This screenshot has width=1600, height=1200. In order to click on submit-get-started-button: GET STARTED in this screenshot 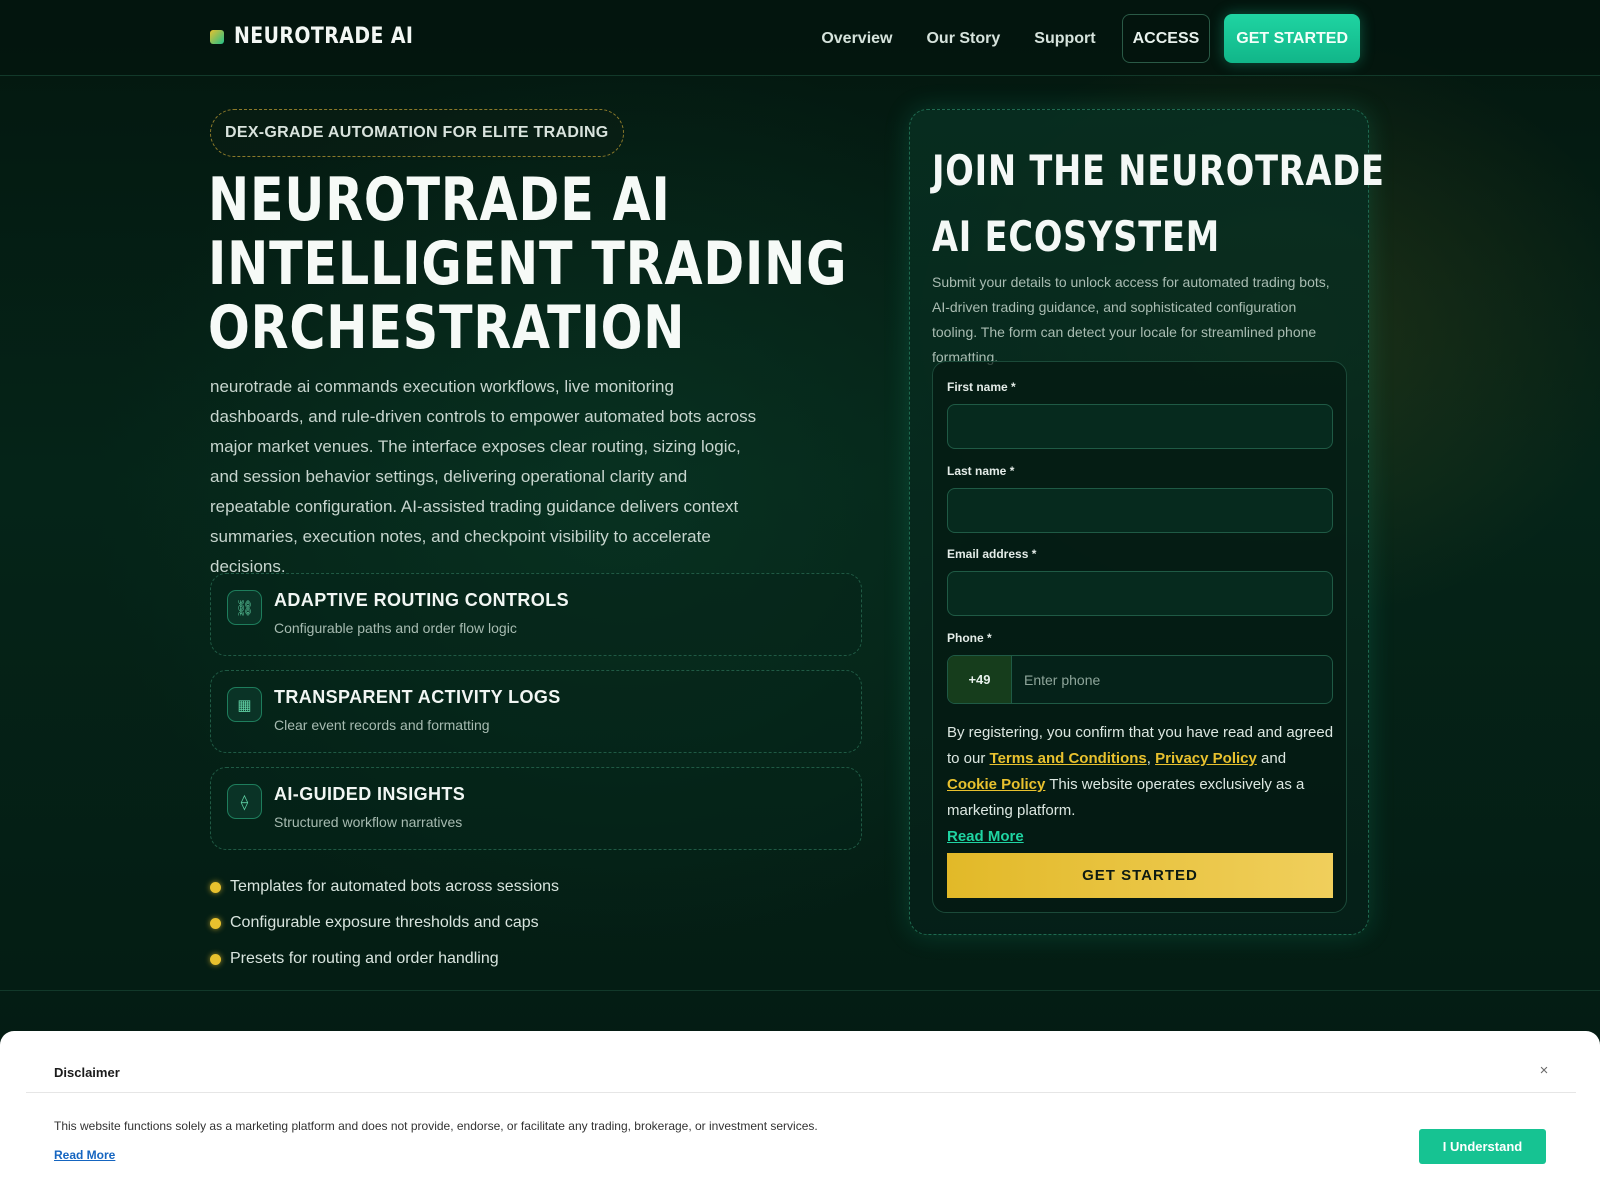, I will do `click(1140, 875)`.